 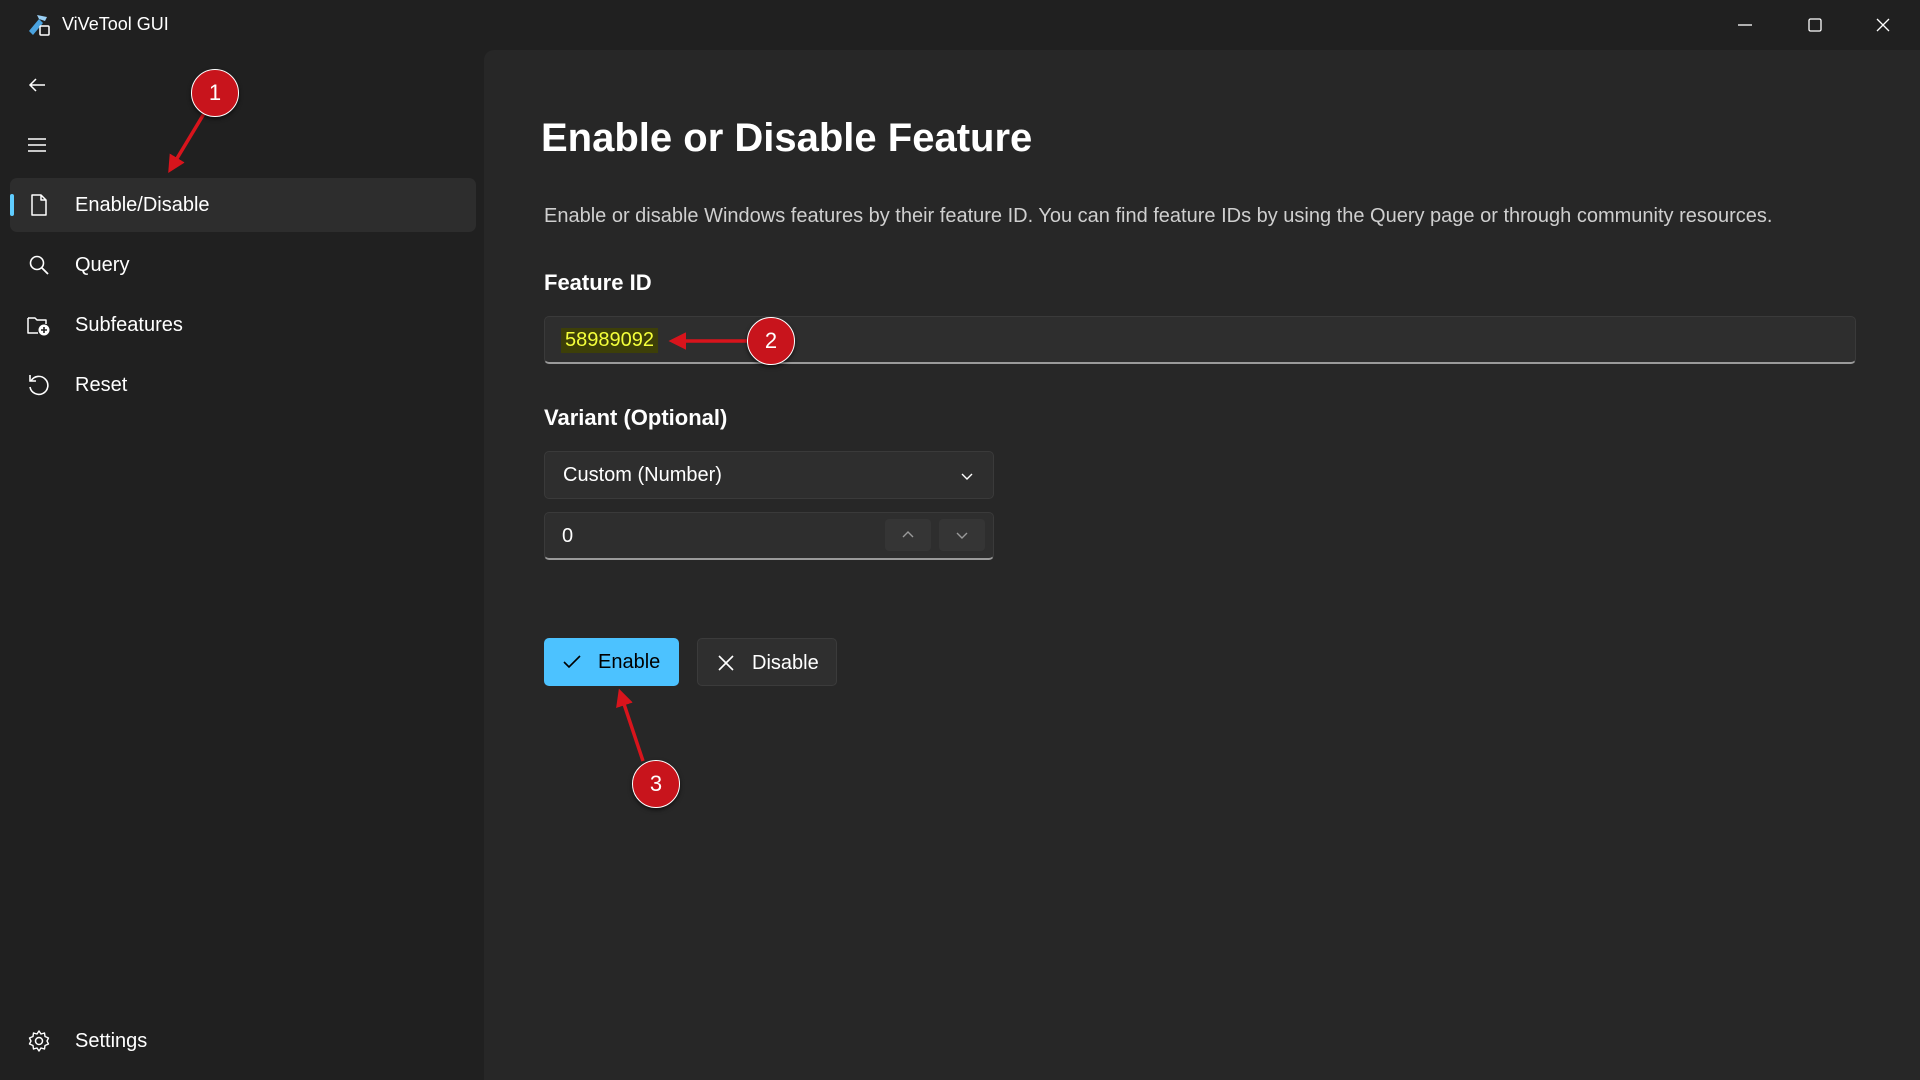 What do you see at coordinates (215, 93) in the screenshot?
I see `annotation-marker-1: 1` at bounding box center [215, 93].